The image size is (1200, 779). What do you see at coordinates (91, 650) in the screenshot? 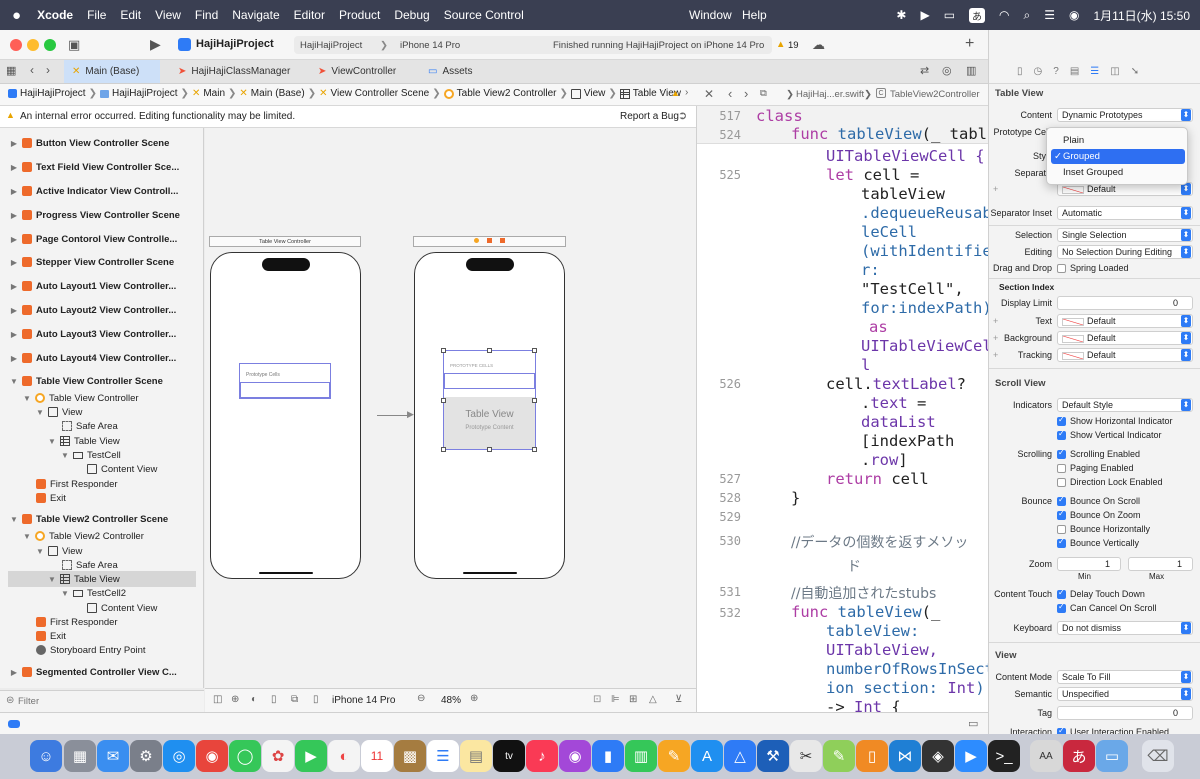
I see `outline-item: Storyboard Entry Point` at bounding box center [91, 650].